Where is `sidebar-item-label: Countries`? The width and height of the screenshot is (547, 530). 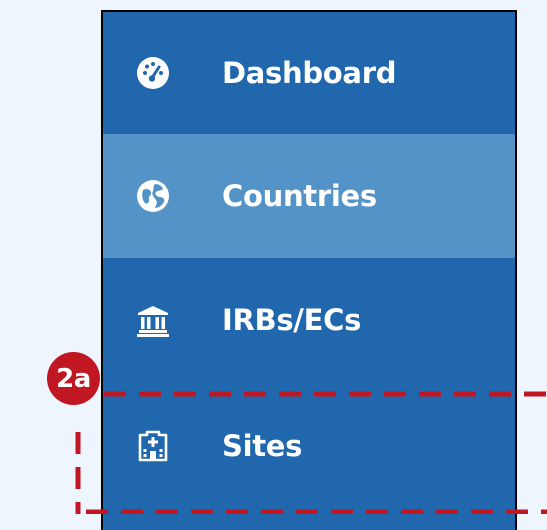
sidebar-item-label: Countries is located at coordinates (299, 196).